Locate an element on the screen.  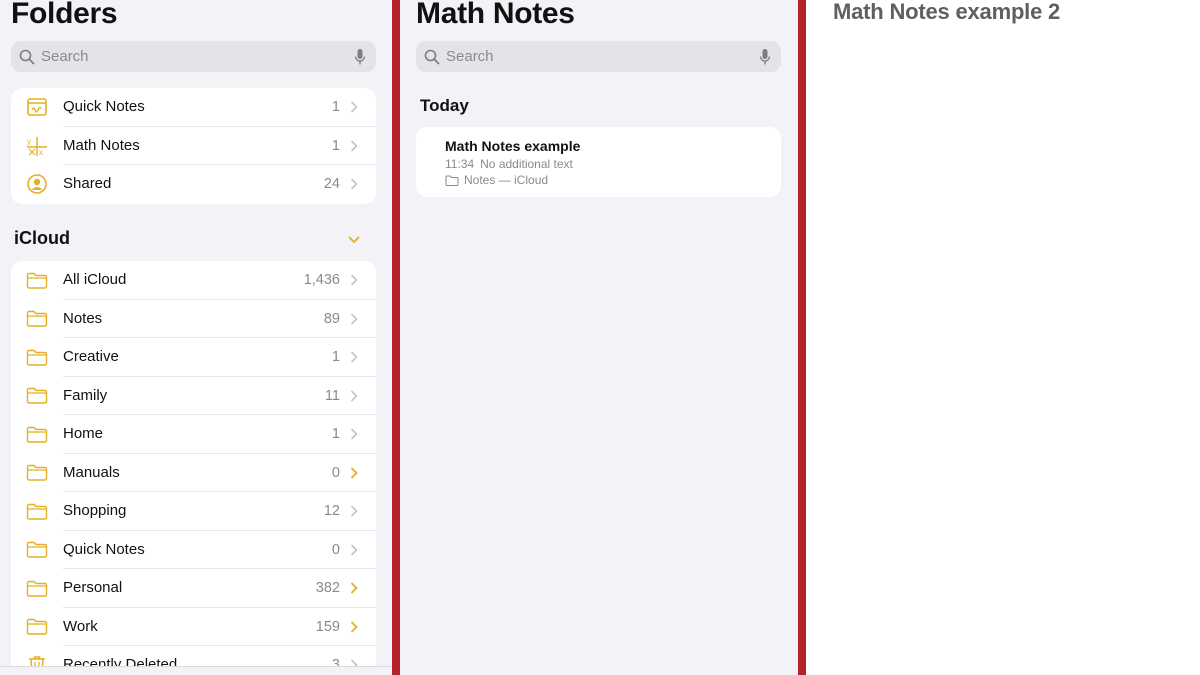
note-location-label: Notes — iCloud is located at coordinates (506, 180).